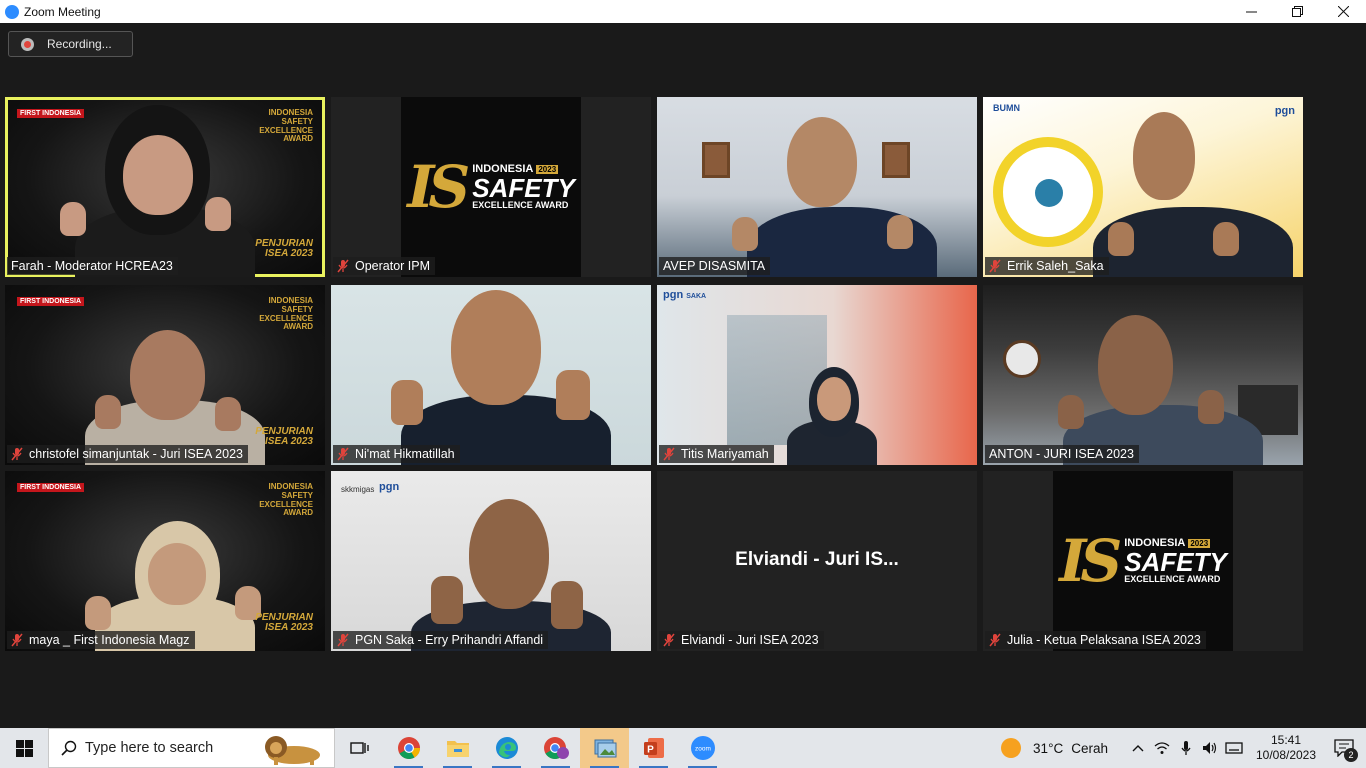 The image size is (1366, 768). Describe the element at coordinates (520, 205) in the screenshot. I see `isea-line3: EXCELLENCE AWARD` at that location.